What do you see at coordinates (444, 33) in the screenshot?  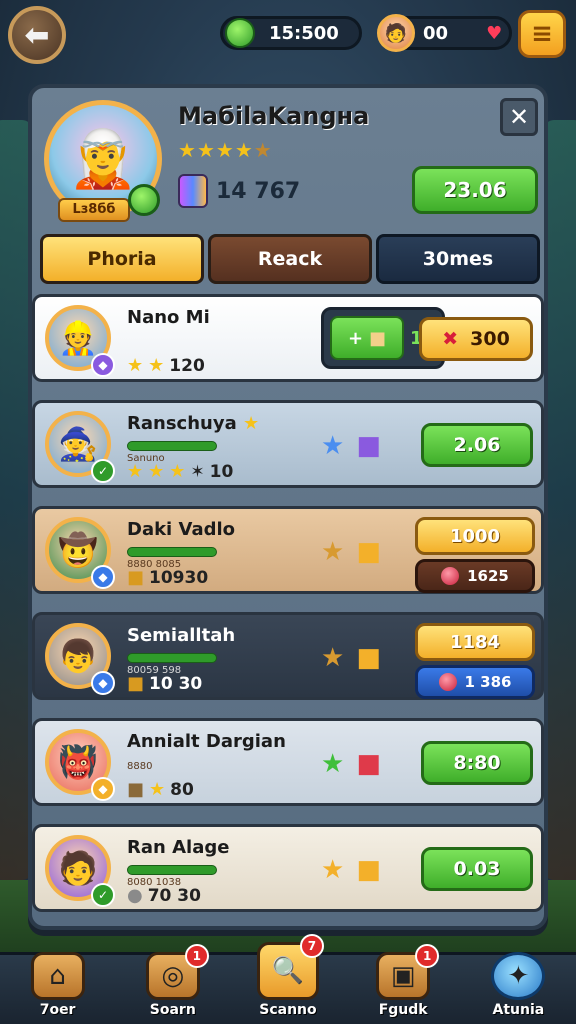 I see `lives-counter: 🧑 00 ♥` at bounding box center [444, 33].